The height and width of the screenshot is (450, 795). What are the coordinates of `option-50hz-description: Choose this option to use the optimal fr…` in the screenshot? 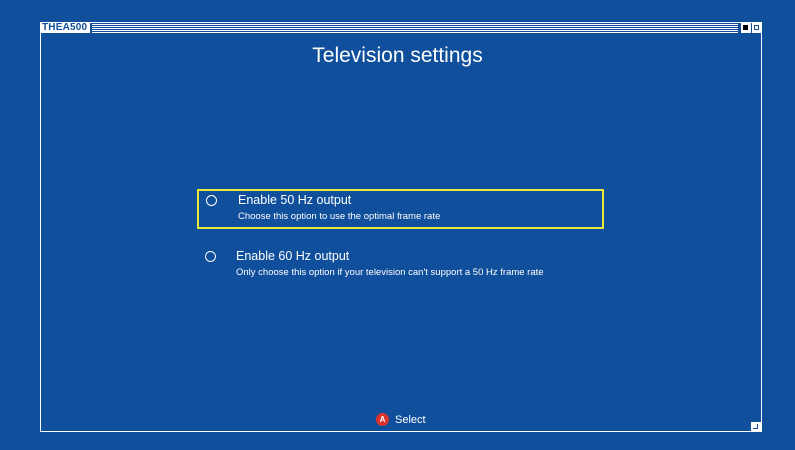 It's located at (339, 216).